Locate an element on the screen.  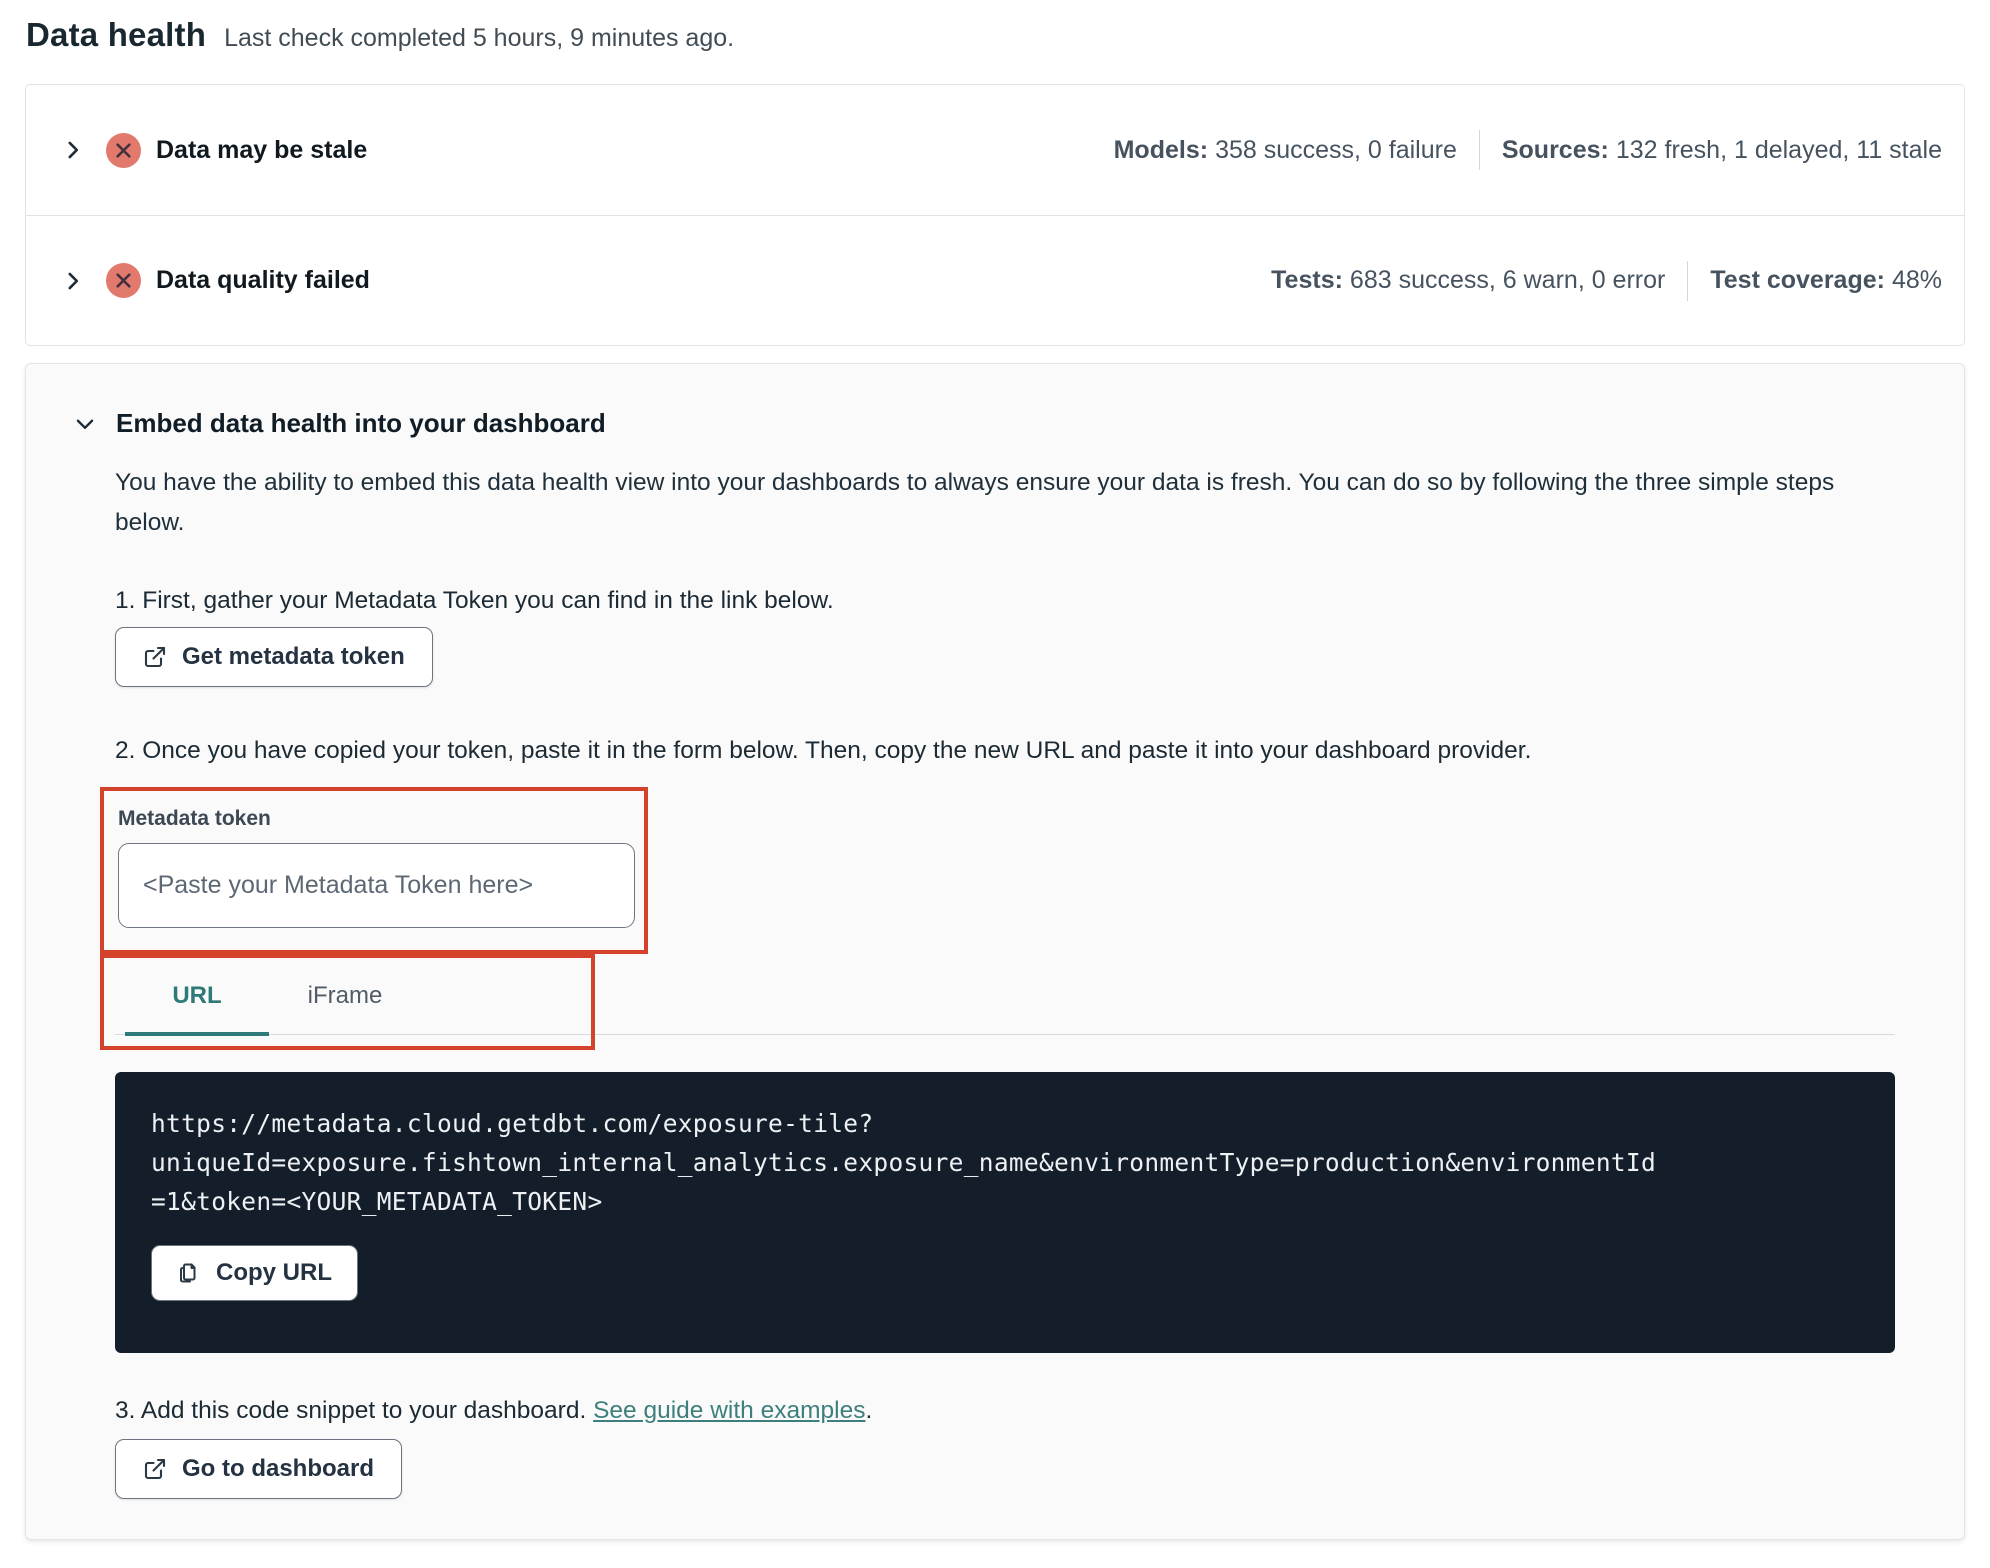
code-line: =1&token=<YOUR_METADATA_TOKEN> is located at coordinates (377, 1201).